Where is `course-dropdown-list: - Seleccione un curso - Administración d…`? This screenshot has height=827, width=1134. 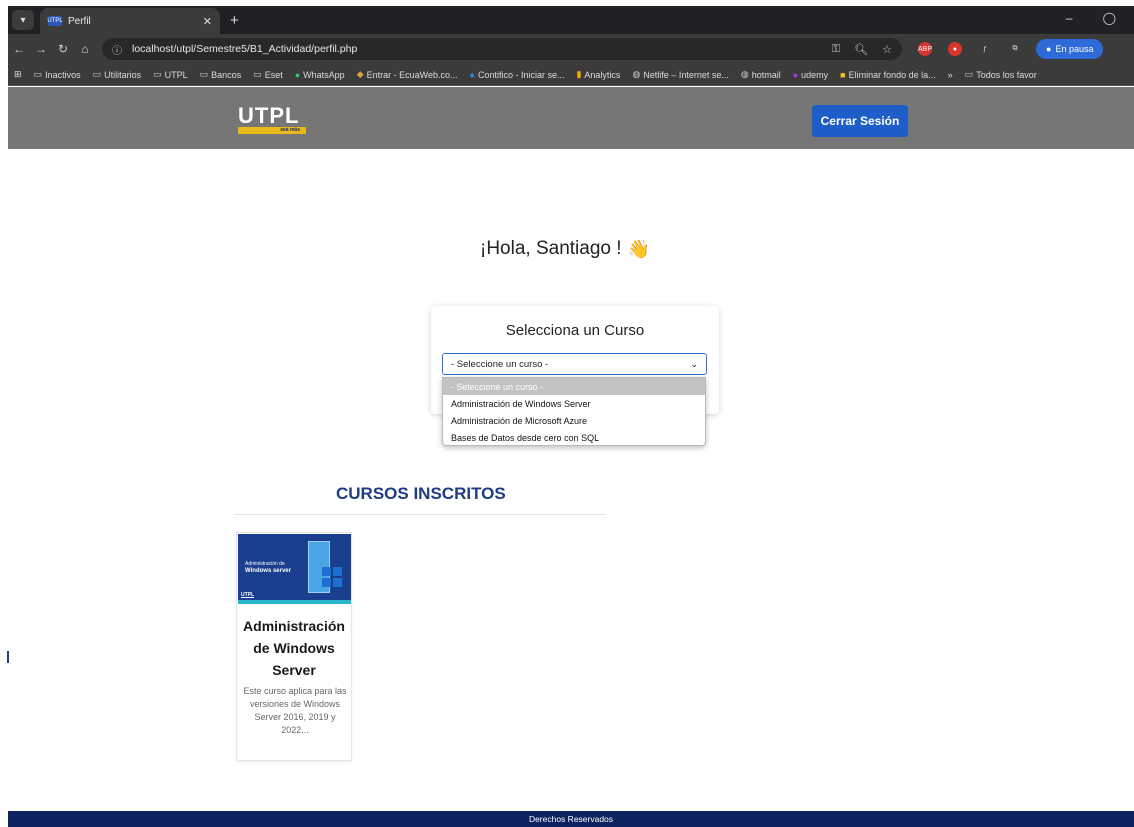
course-dropdown-list: - Seleccione un curso - Administración d… is located at coordinates (574, 411).